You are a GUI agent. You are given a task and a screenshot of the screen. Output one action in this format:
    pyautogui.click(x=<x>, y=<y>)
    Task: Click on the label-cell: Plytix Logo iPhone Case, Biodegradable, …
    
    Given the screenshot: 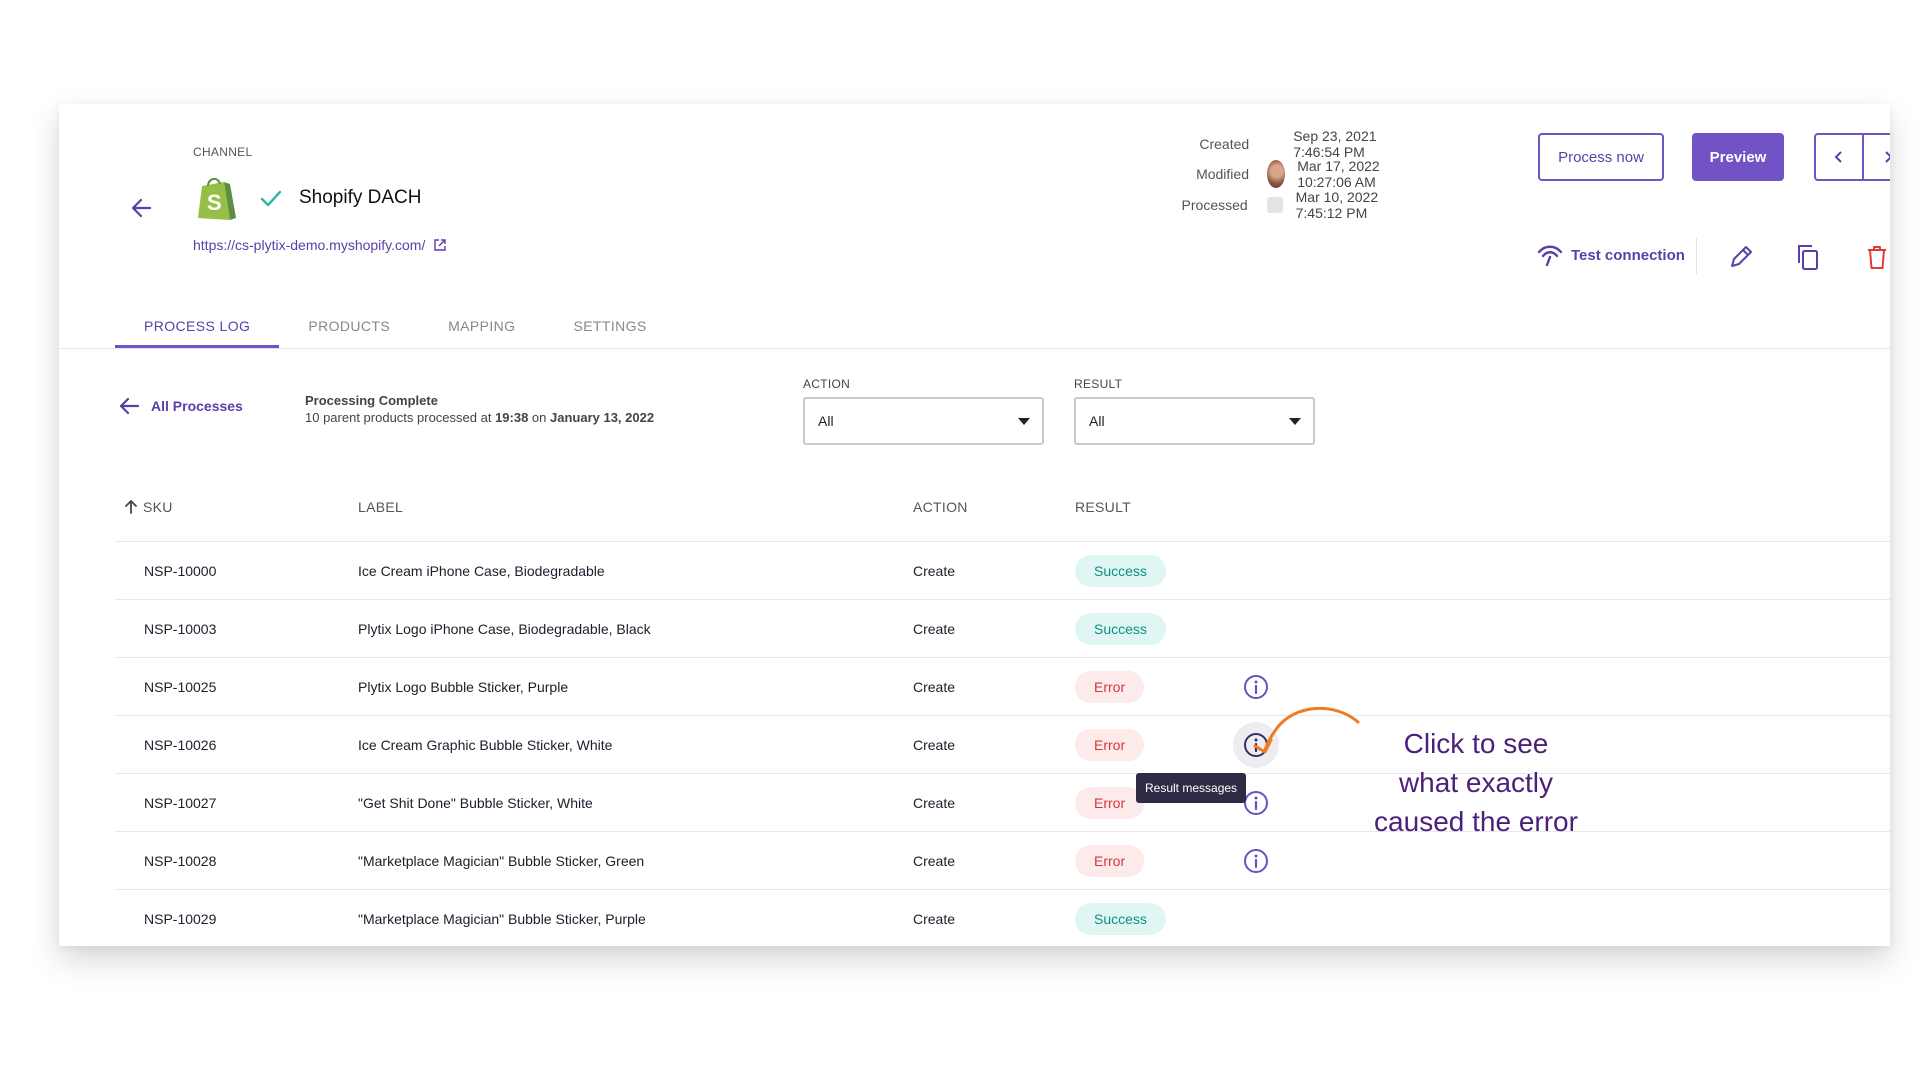 What is the action you would take?
    pyautogui.click(x=504, y=629)
    